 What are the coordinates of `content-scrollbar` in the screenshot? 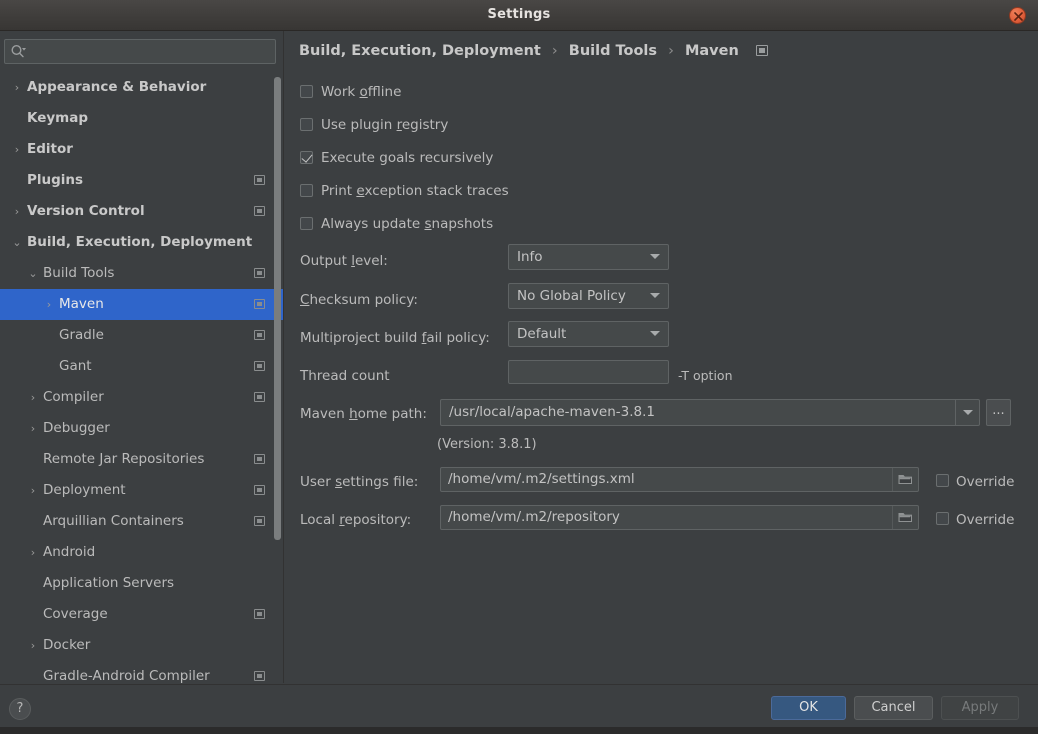 It's located at (1031, 305).